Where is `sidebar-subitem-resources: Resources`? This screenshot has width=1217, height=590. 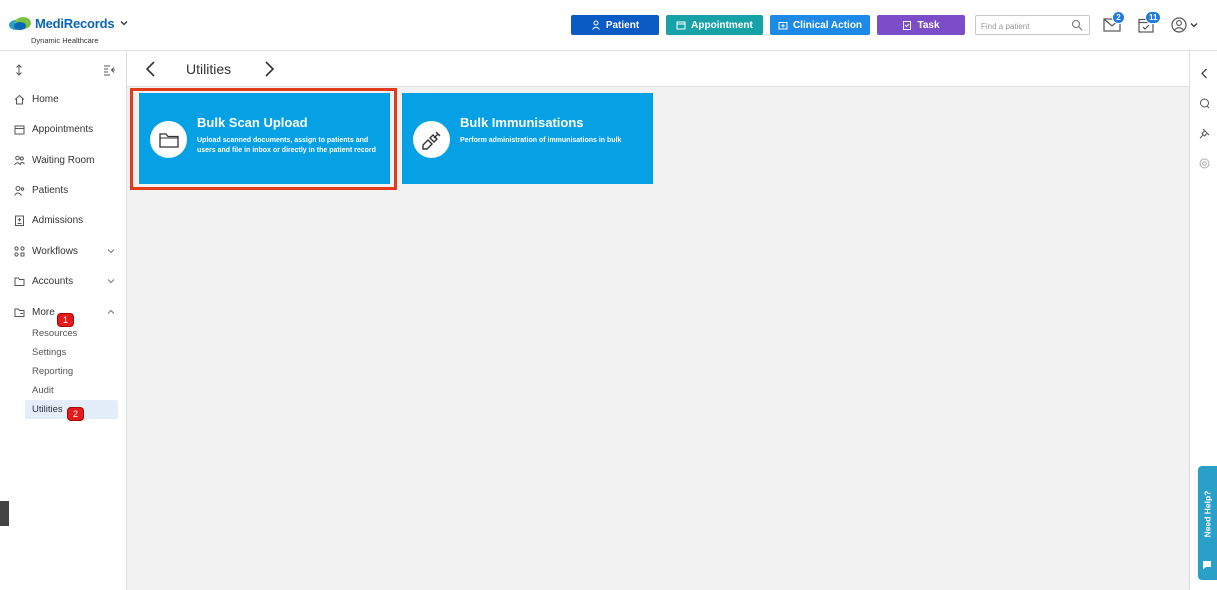 sidebar-subitem-resources: Resources is located at coordinates (54, 333).